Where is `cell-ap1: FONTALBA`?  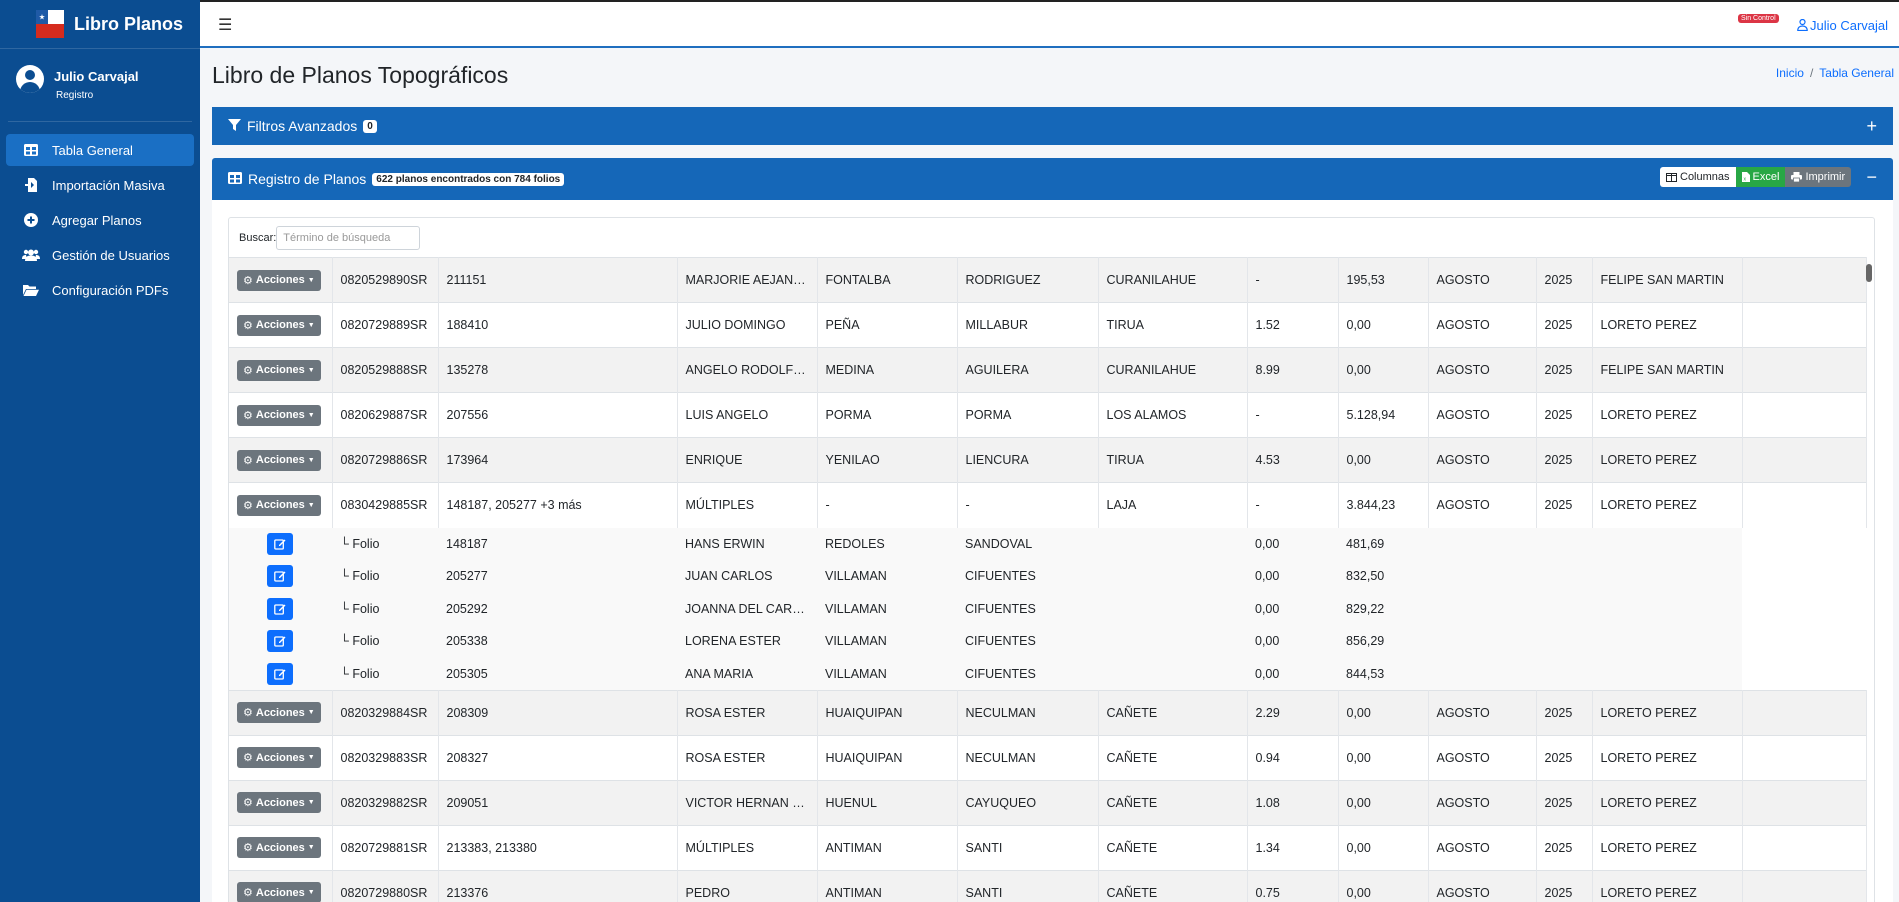
cell-ap1: FONTALBA is located at coordinates (887, 280).